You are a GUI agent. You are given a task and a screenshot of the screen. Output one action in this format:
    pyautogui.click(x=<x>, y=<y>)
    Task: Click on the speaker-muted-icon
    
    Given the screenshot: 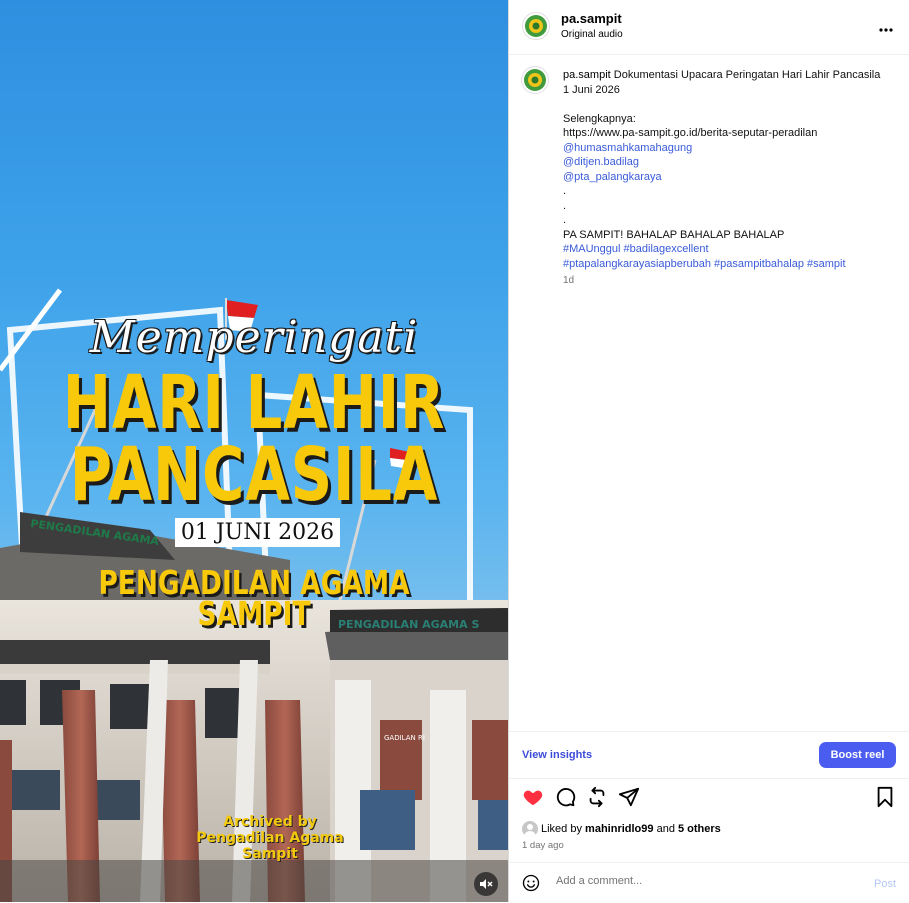 What is the action you would take?
    pyautogui.click(x=486, y=884)
    